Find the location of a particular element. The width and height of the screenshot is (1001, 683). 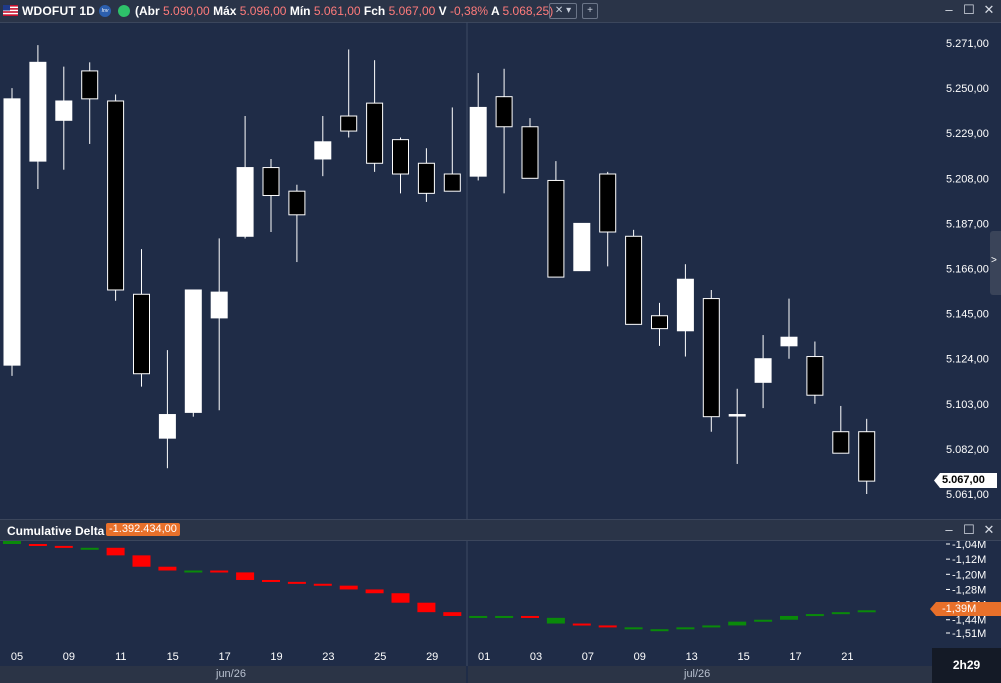

indicator-close-icon: ✕ is located at coordinates (989, 530).